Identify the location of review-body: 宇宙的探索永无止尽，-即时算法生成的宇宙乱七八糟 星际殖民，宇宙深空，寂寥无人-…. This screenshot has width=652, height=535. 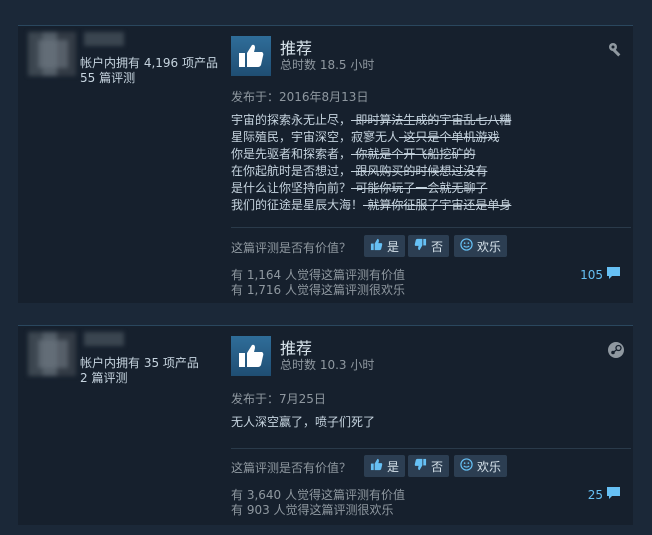
(371, 163).